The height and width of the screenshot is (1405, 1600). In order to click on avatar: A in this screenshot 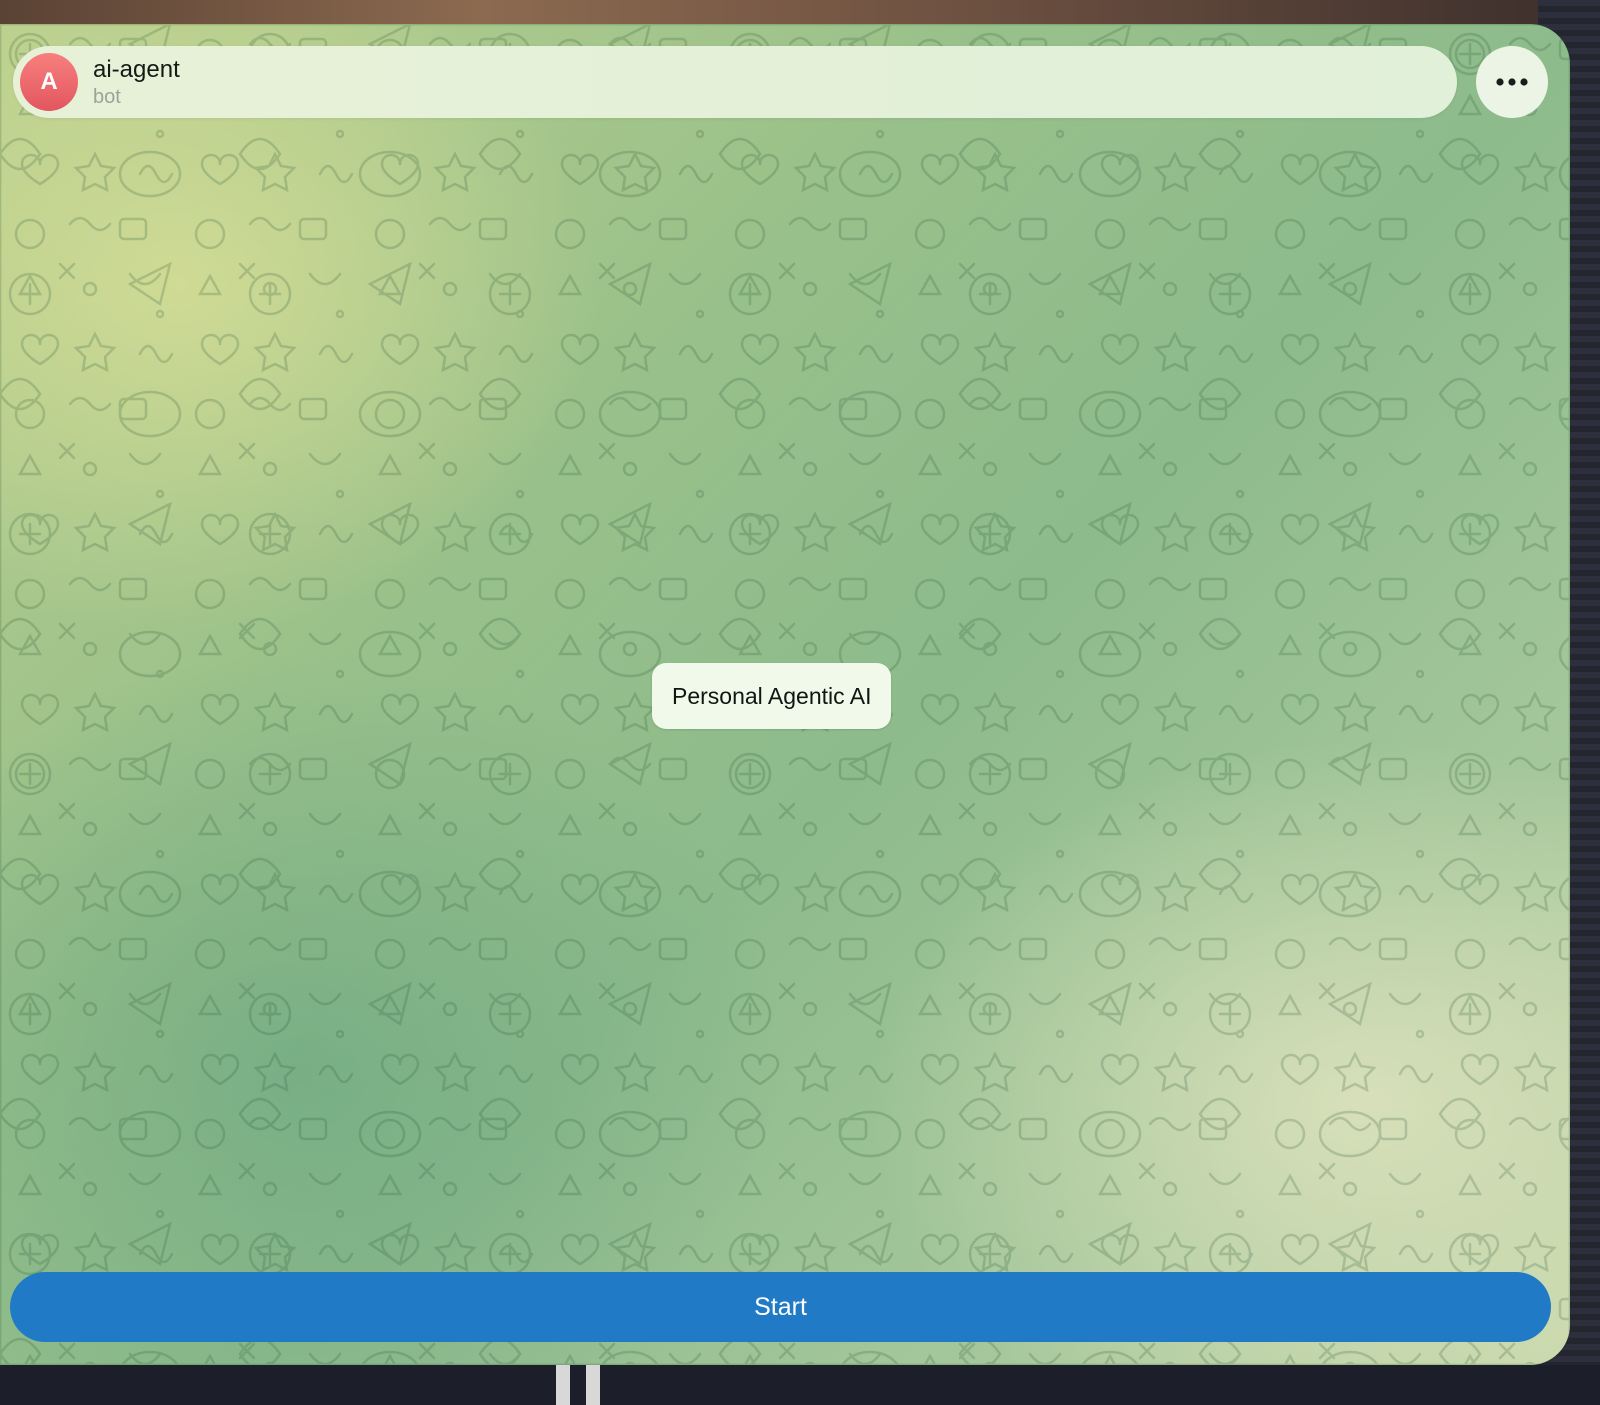, I will do `click(49, 82)`.